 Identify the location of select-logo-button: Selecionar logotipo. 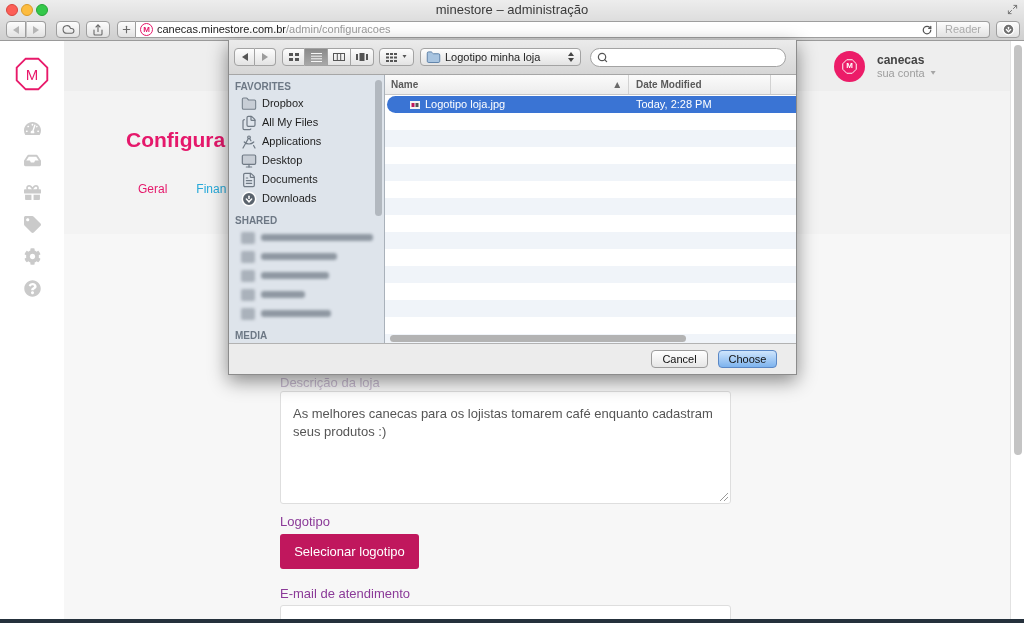
(349, 551).